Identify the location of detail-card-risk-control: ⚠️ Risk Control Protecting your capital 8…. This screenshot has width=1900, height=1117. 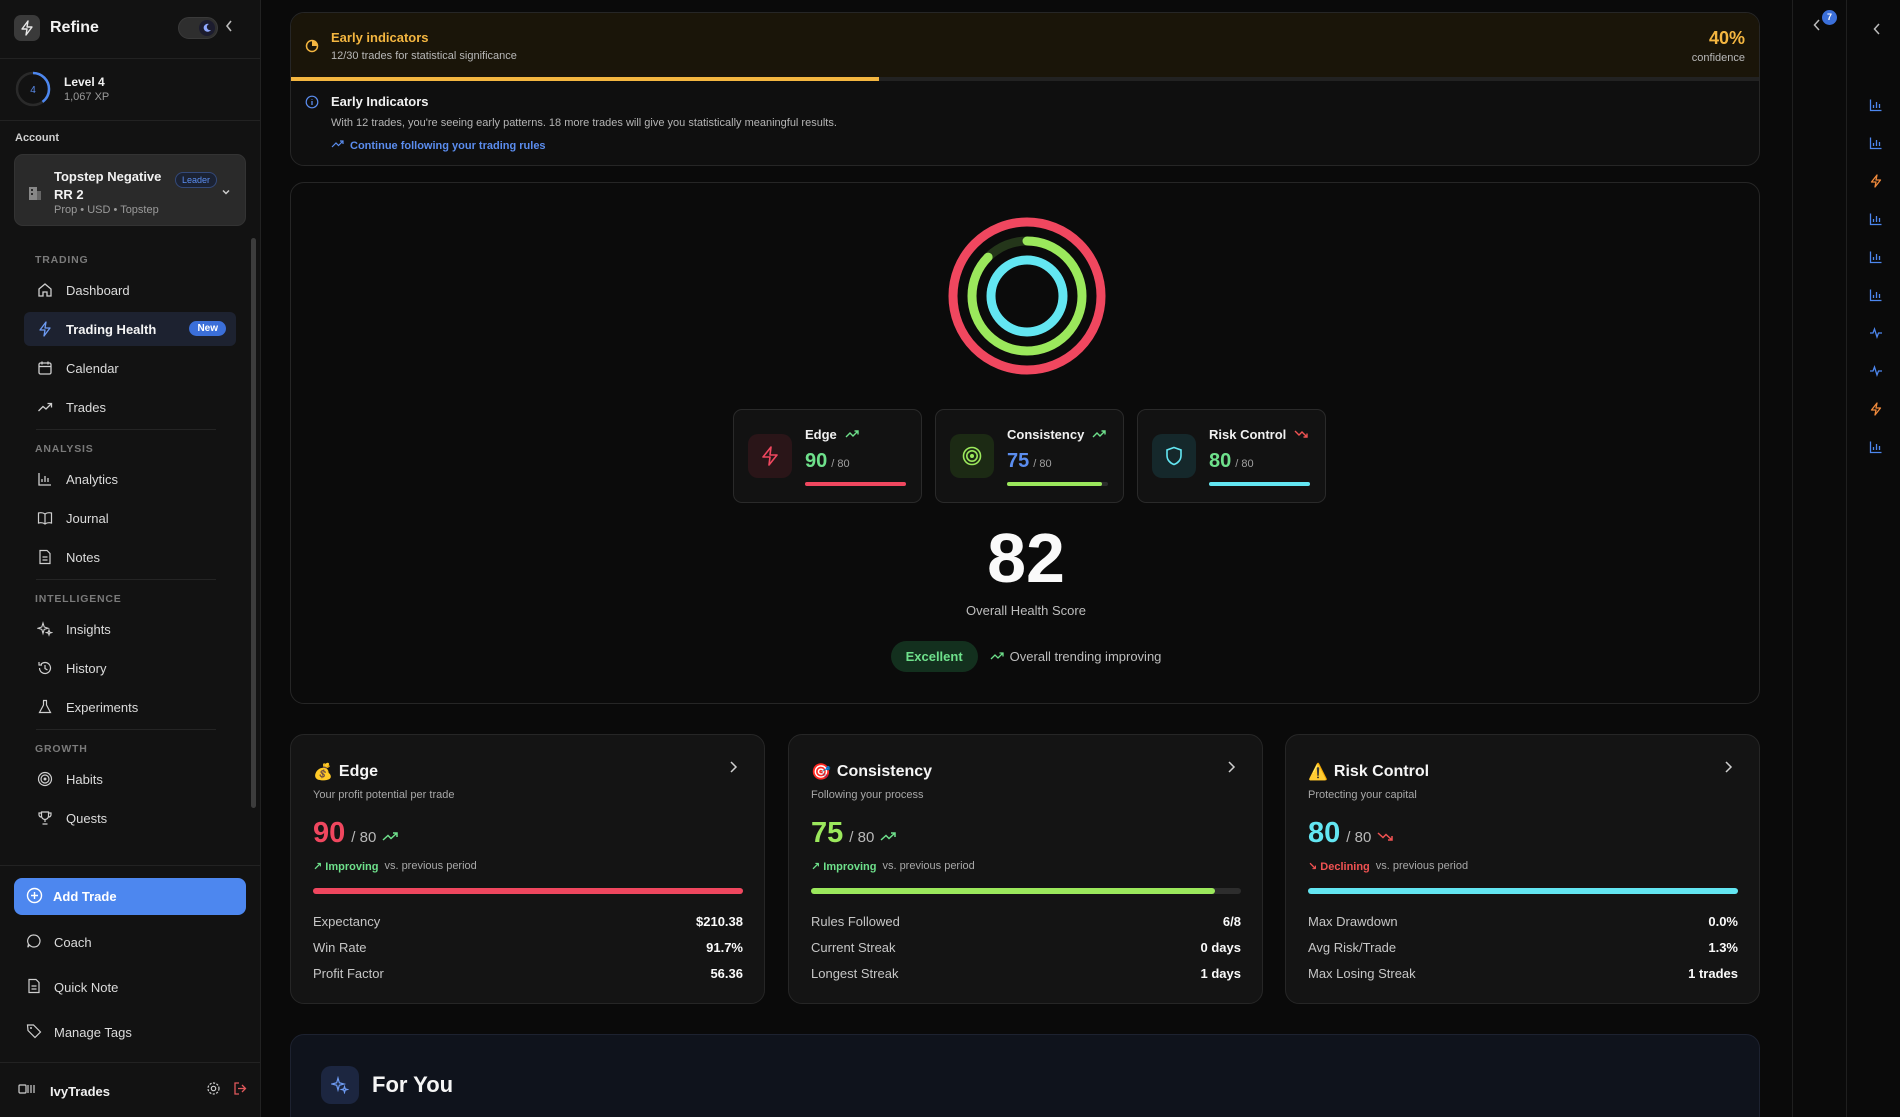
(1522, 869).